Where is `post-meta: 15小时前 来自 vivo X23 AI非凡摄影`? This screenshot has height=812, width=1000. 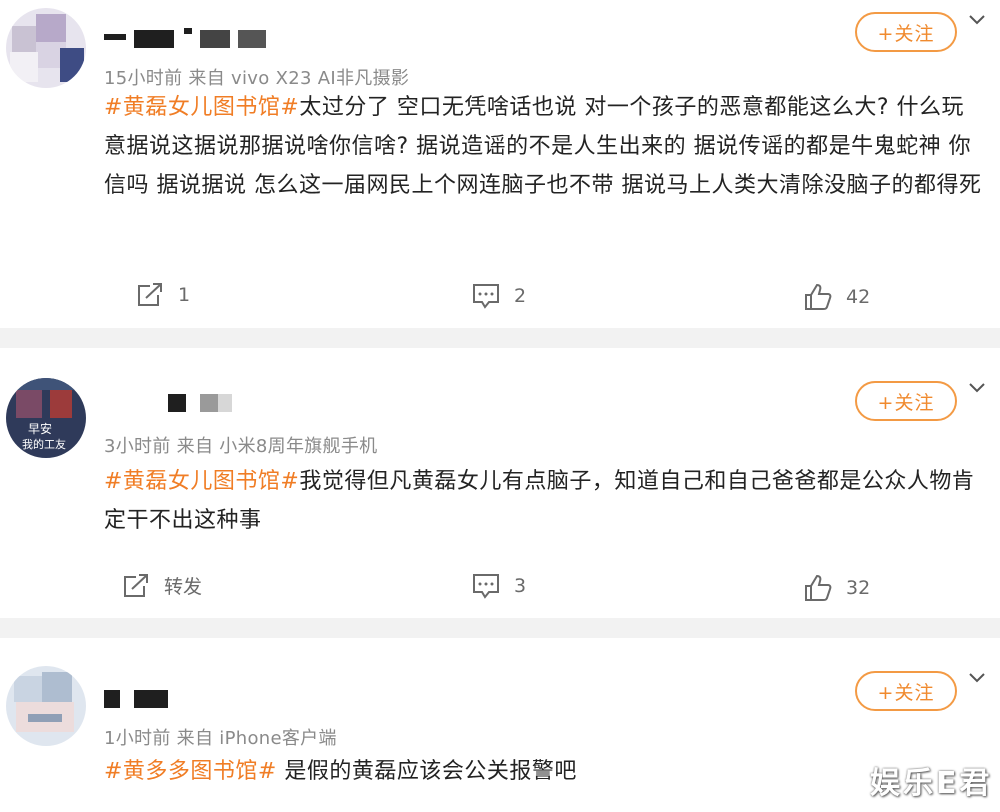 post-meta: 15小时前 来自 vivo X23 AI非凡摄影 is located at coordinates (257, 78).